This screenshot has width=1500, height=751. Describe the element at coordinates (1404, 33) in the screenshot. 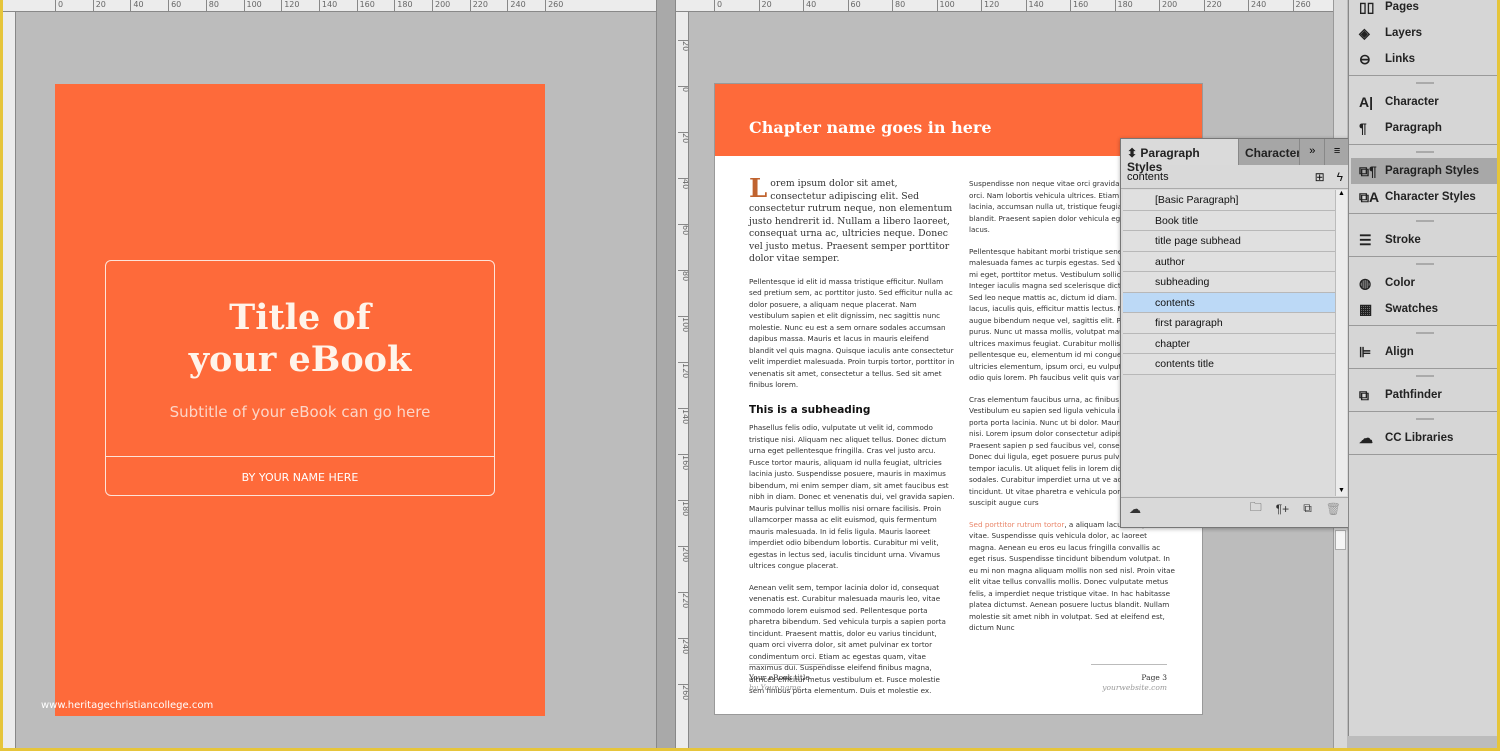

I see `dock-item-label: Layers` at that location.